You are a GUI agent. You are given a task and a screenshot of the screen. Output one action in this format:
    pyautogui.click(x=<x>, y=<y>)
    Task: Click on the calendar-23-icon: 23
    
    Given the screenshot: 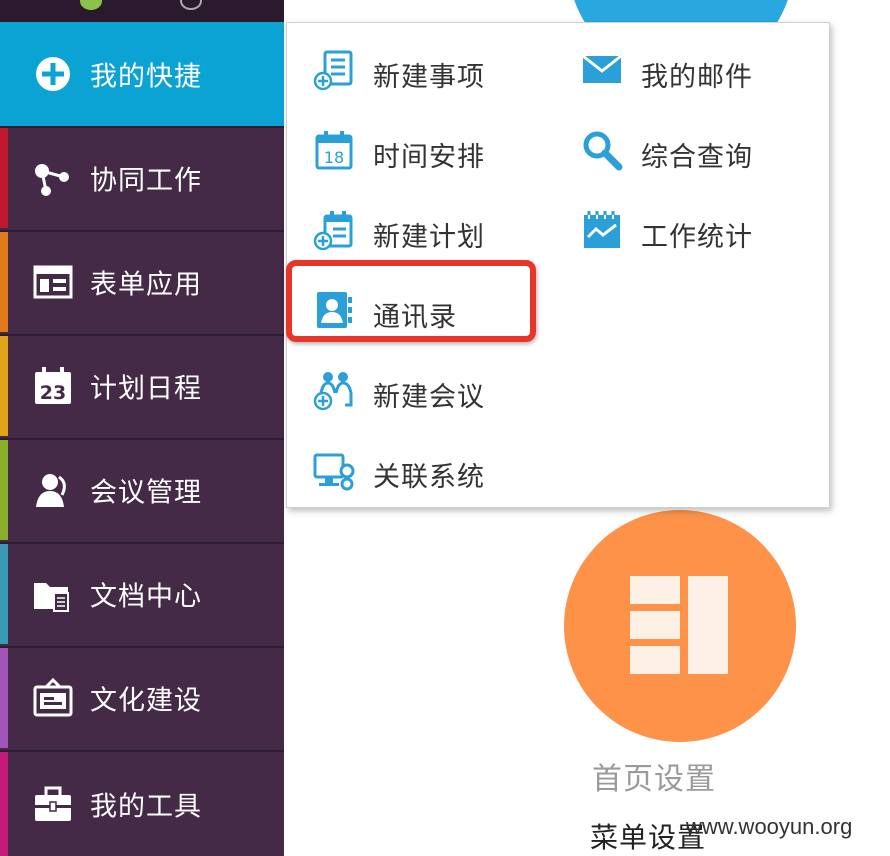 What is the action you would take?
    pyautogui.click(x=53, y=385)
    